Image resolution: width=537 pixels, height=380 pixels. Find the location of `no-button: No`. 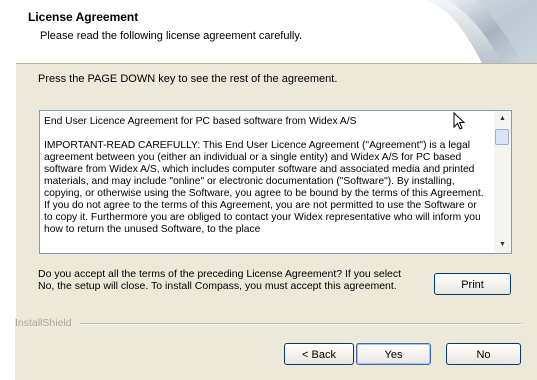

no-button: No is located at coordinates (483, 354).